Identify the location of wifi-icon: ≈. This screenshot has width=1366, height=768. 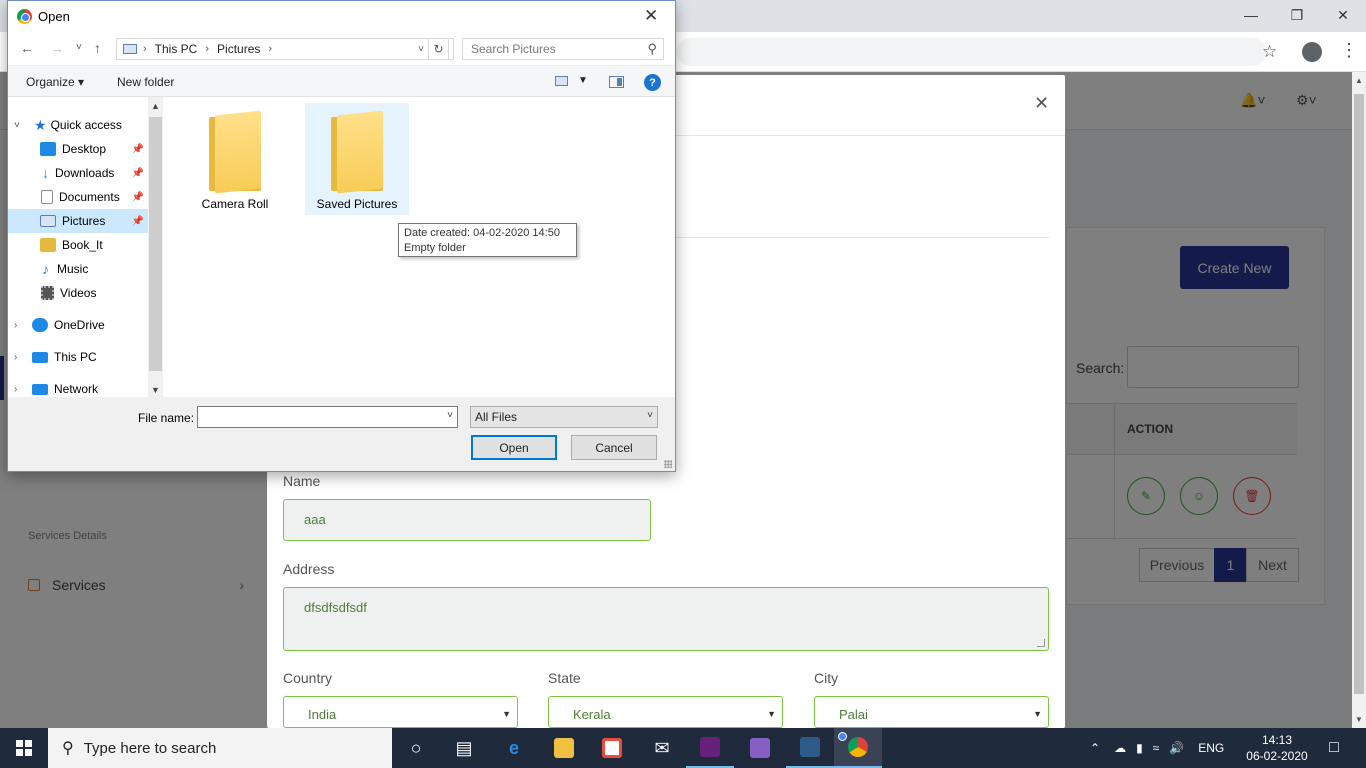
(1156, 748).